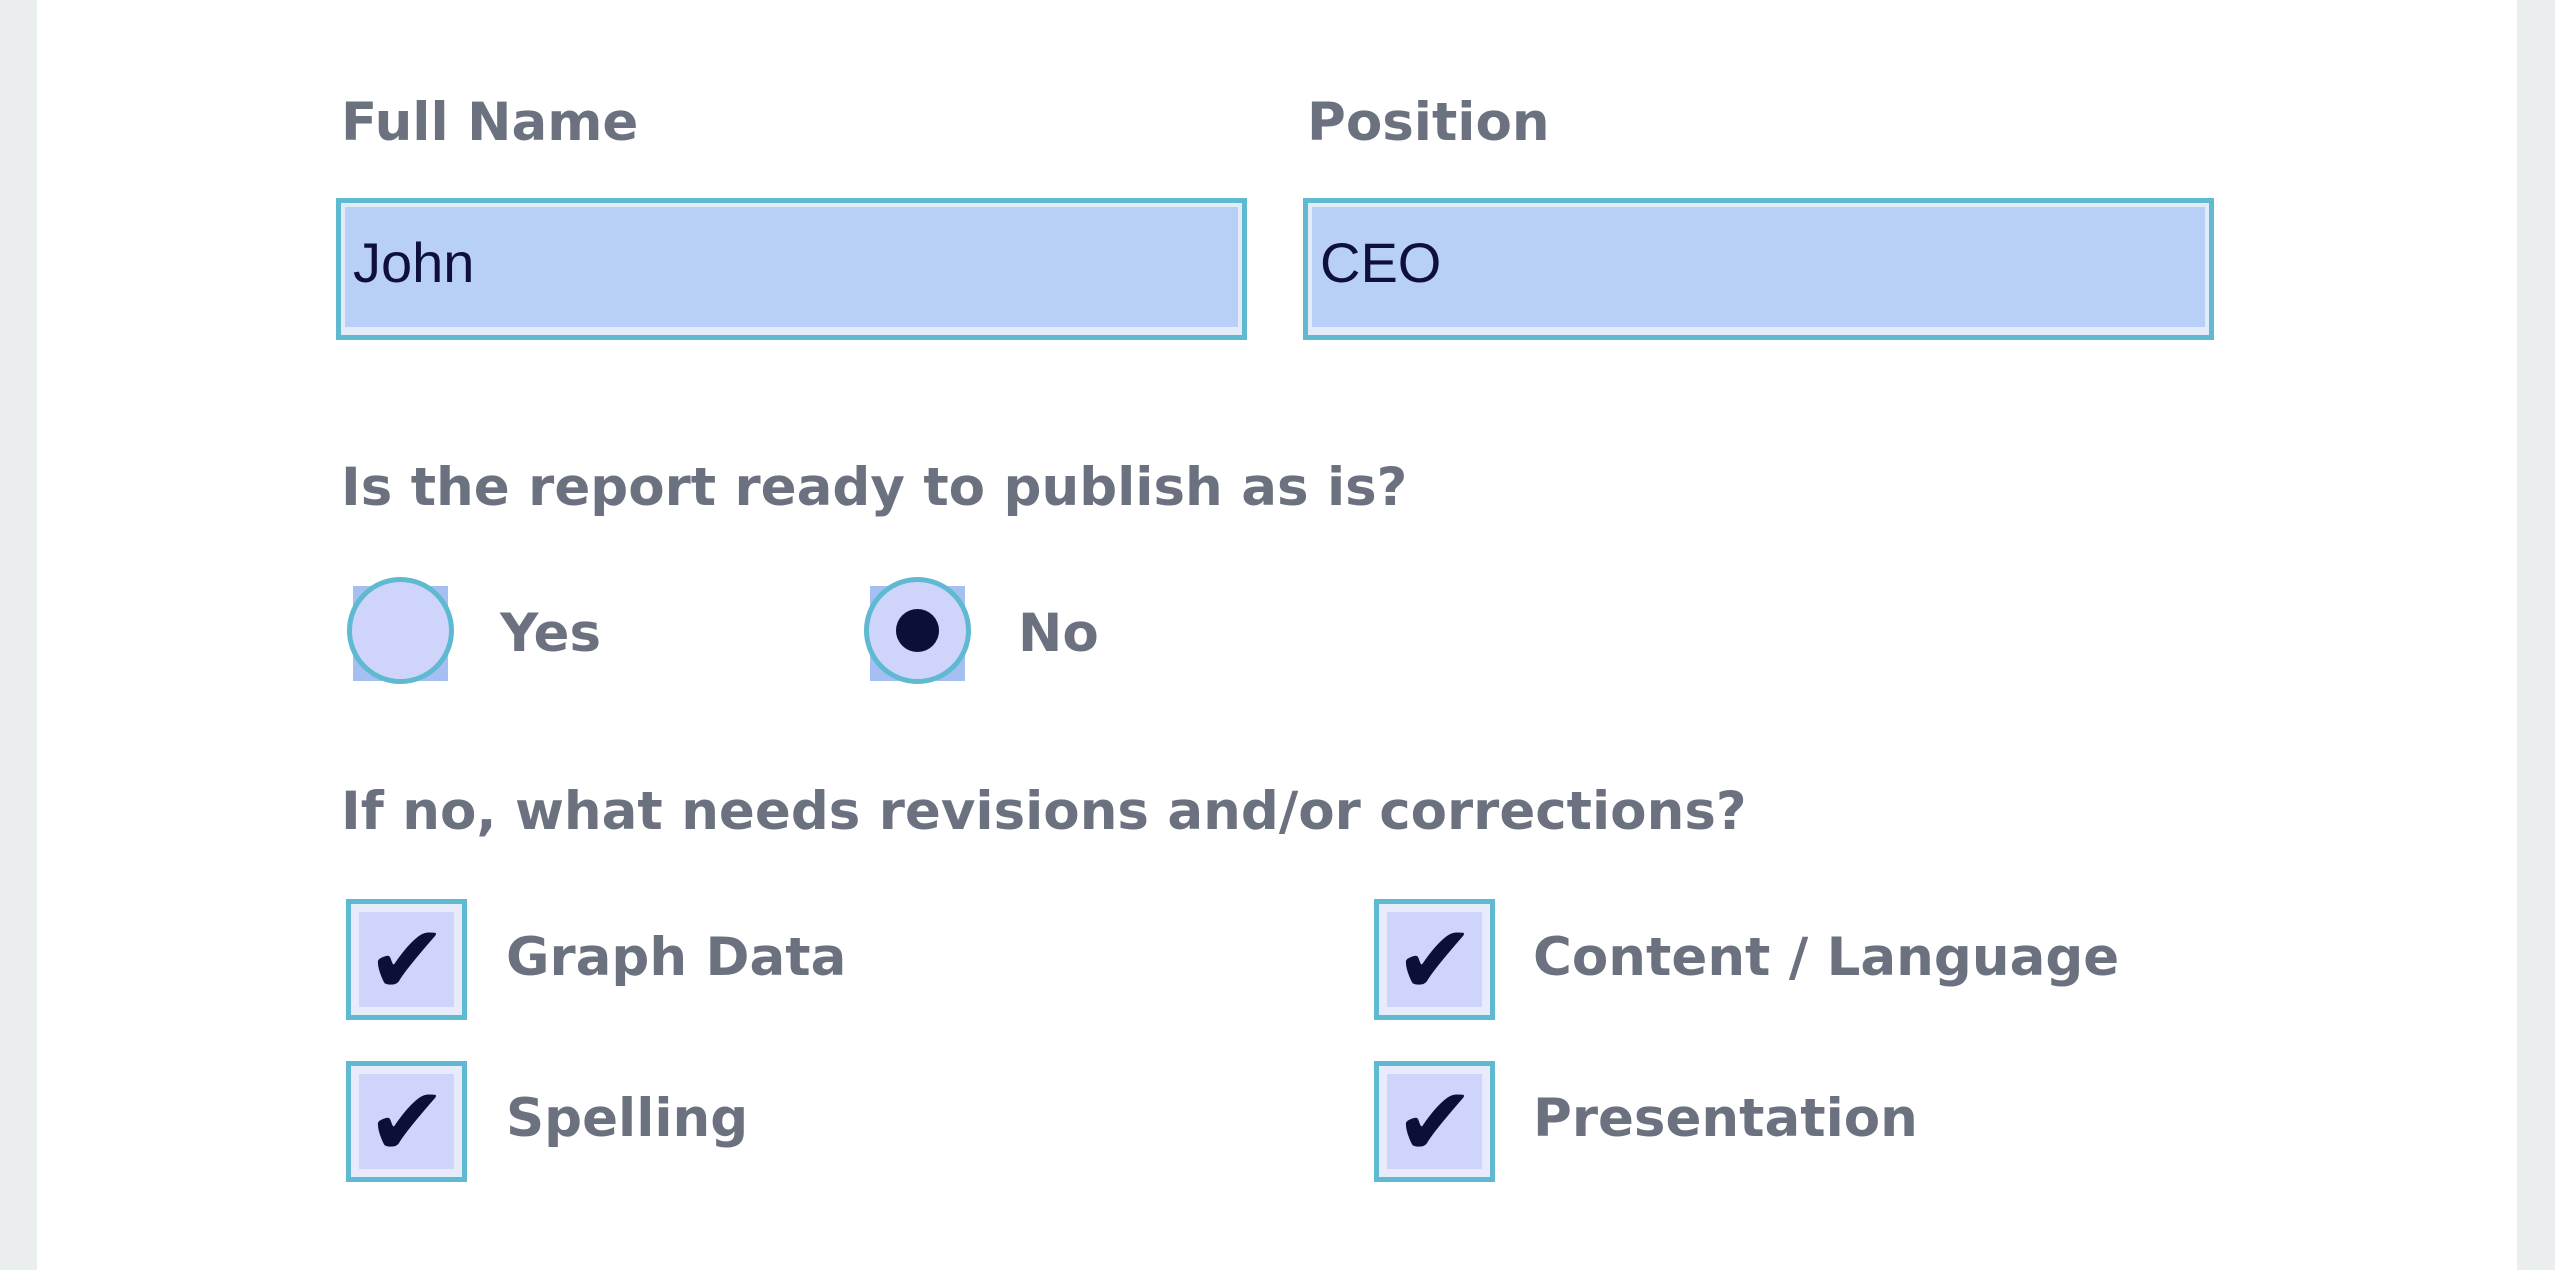  I want to click on publish-yes-label: Yes, so click(551, 633).